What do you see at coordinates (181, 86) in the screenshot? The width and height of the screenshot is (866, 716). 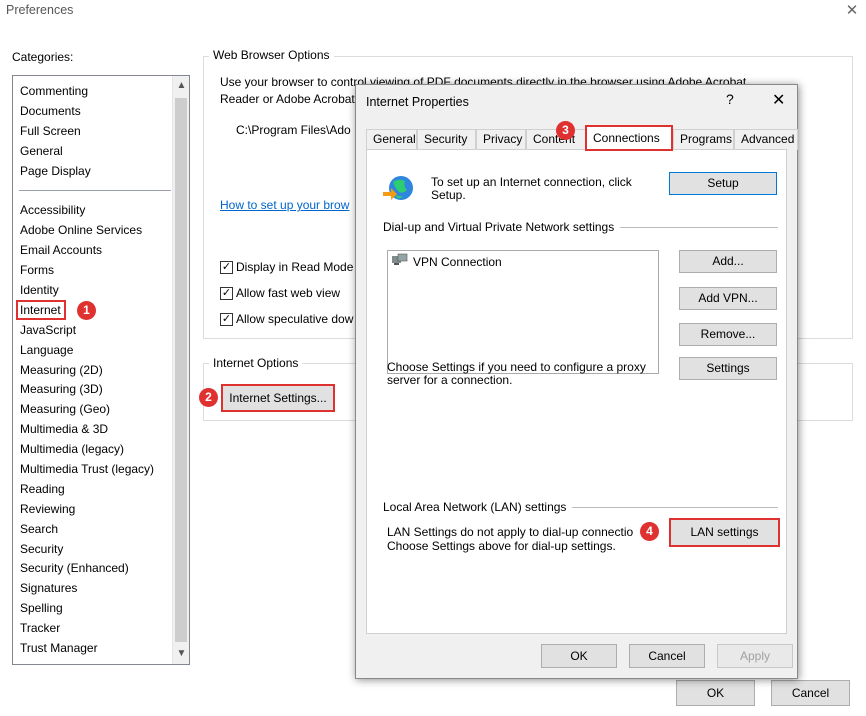 I see `chevron-up-icon: ▲` at bounding box center [181, 86].